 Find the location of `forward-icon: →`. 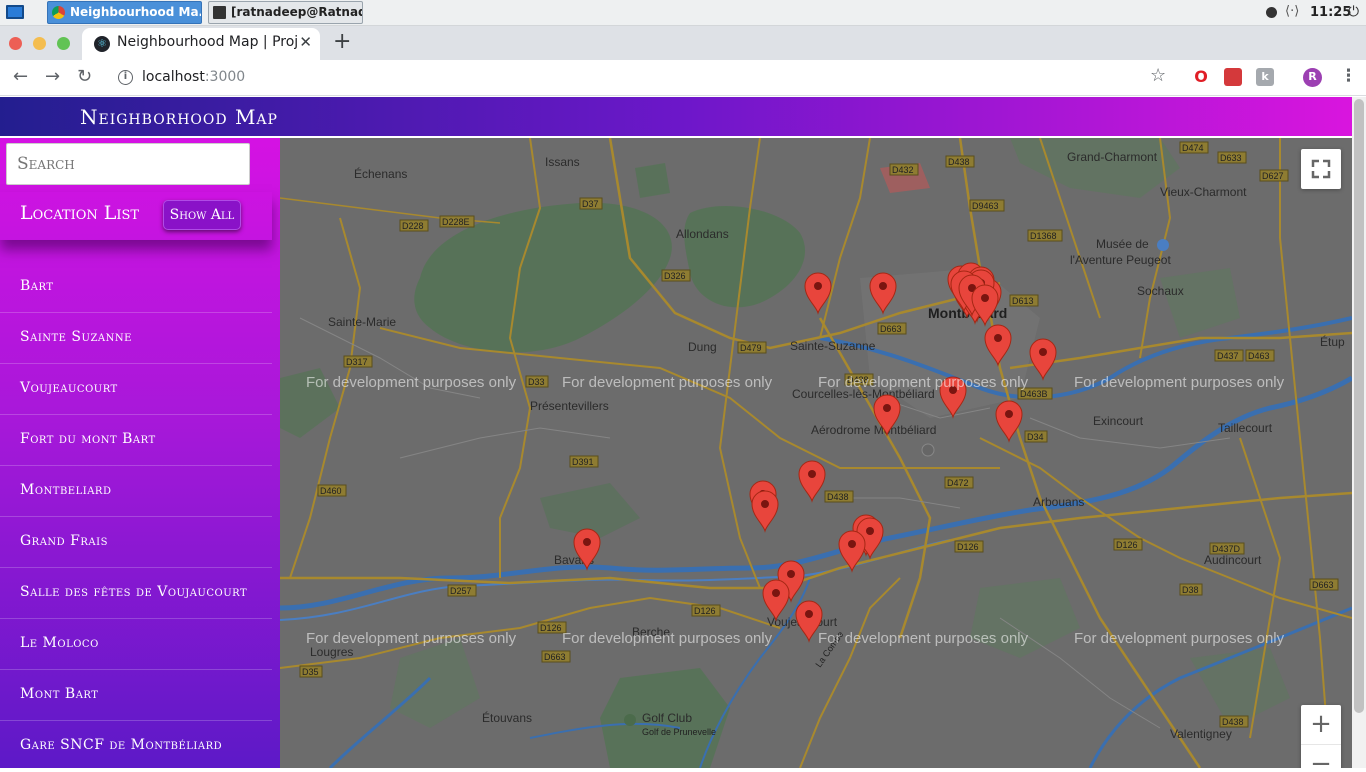

forward-icon: → is located at coordinates (52, 76).